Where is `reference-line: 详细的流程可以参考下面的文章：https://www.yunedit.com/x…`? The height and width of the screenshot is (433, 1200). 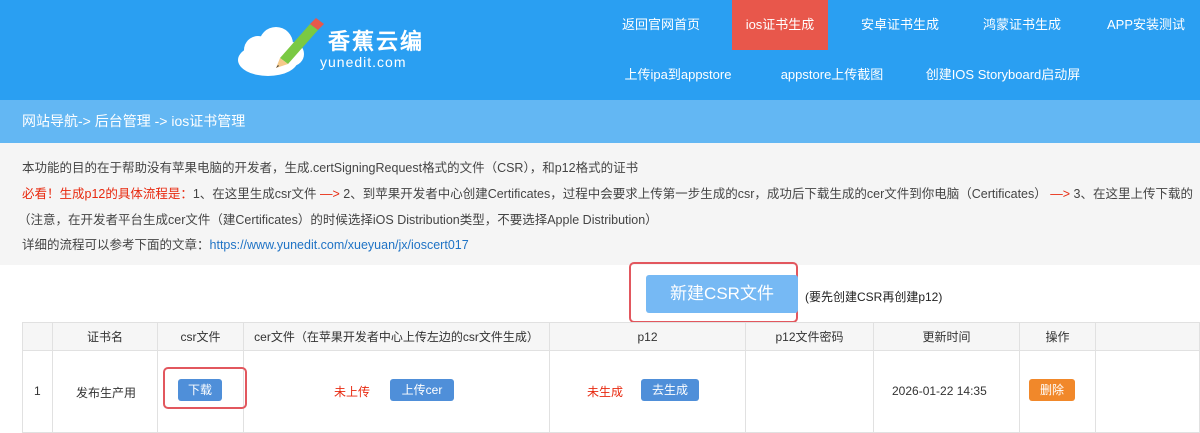
reference-line: 详细的流程可以参考下面的文章：https://www.yunedit.com/x… is located at coordinates (245, 243).